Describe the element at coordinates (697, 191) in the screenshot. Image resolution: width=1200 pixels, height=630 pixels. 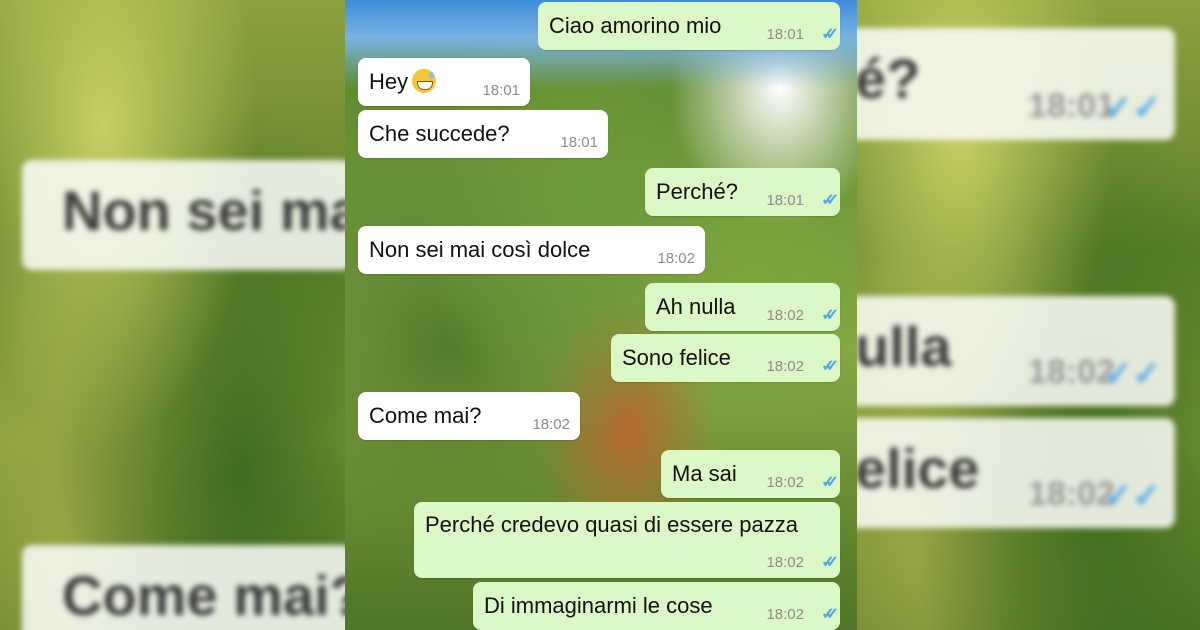
I see `message-text: Perché?` at that location.